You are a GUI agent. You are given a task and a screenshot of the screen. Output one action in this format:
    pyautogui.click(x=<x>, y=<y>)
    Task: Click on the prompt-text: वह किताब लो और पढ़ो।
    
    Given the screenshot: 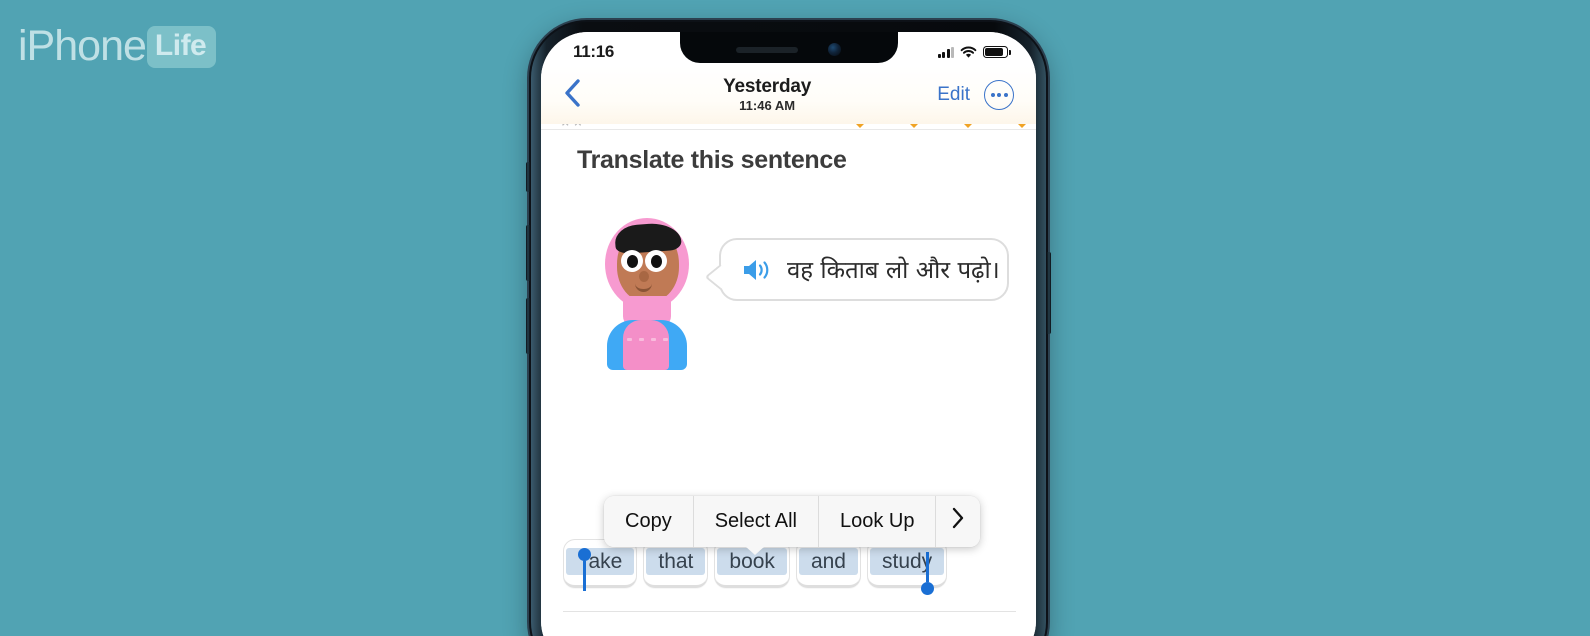 What is the action you would take?
    pyautogui.click(x=893, y=270)
    